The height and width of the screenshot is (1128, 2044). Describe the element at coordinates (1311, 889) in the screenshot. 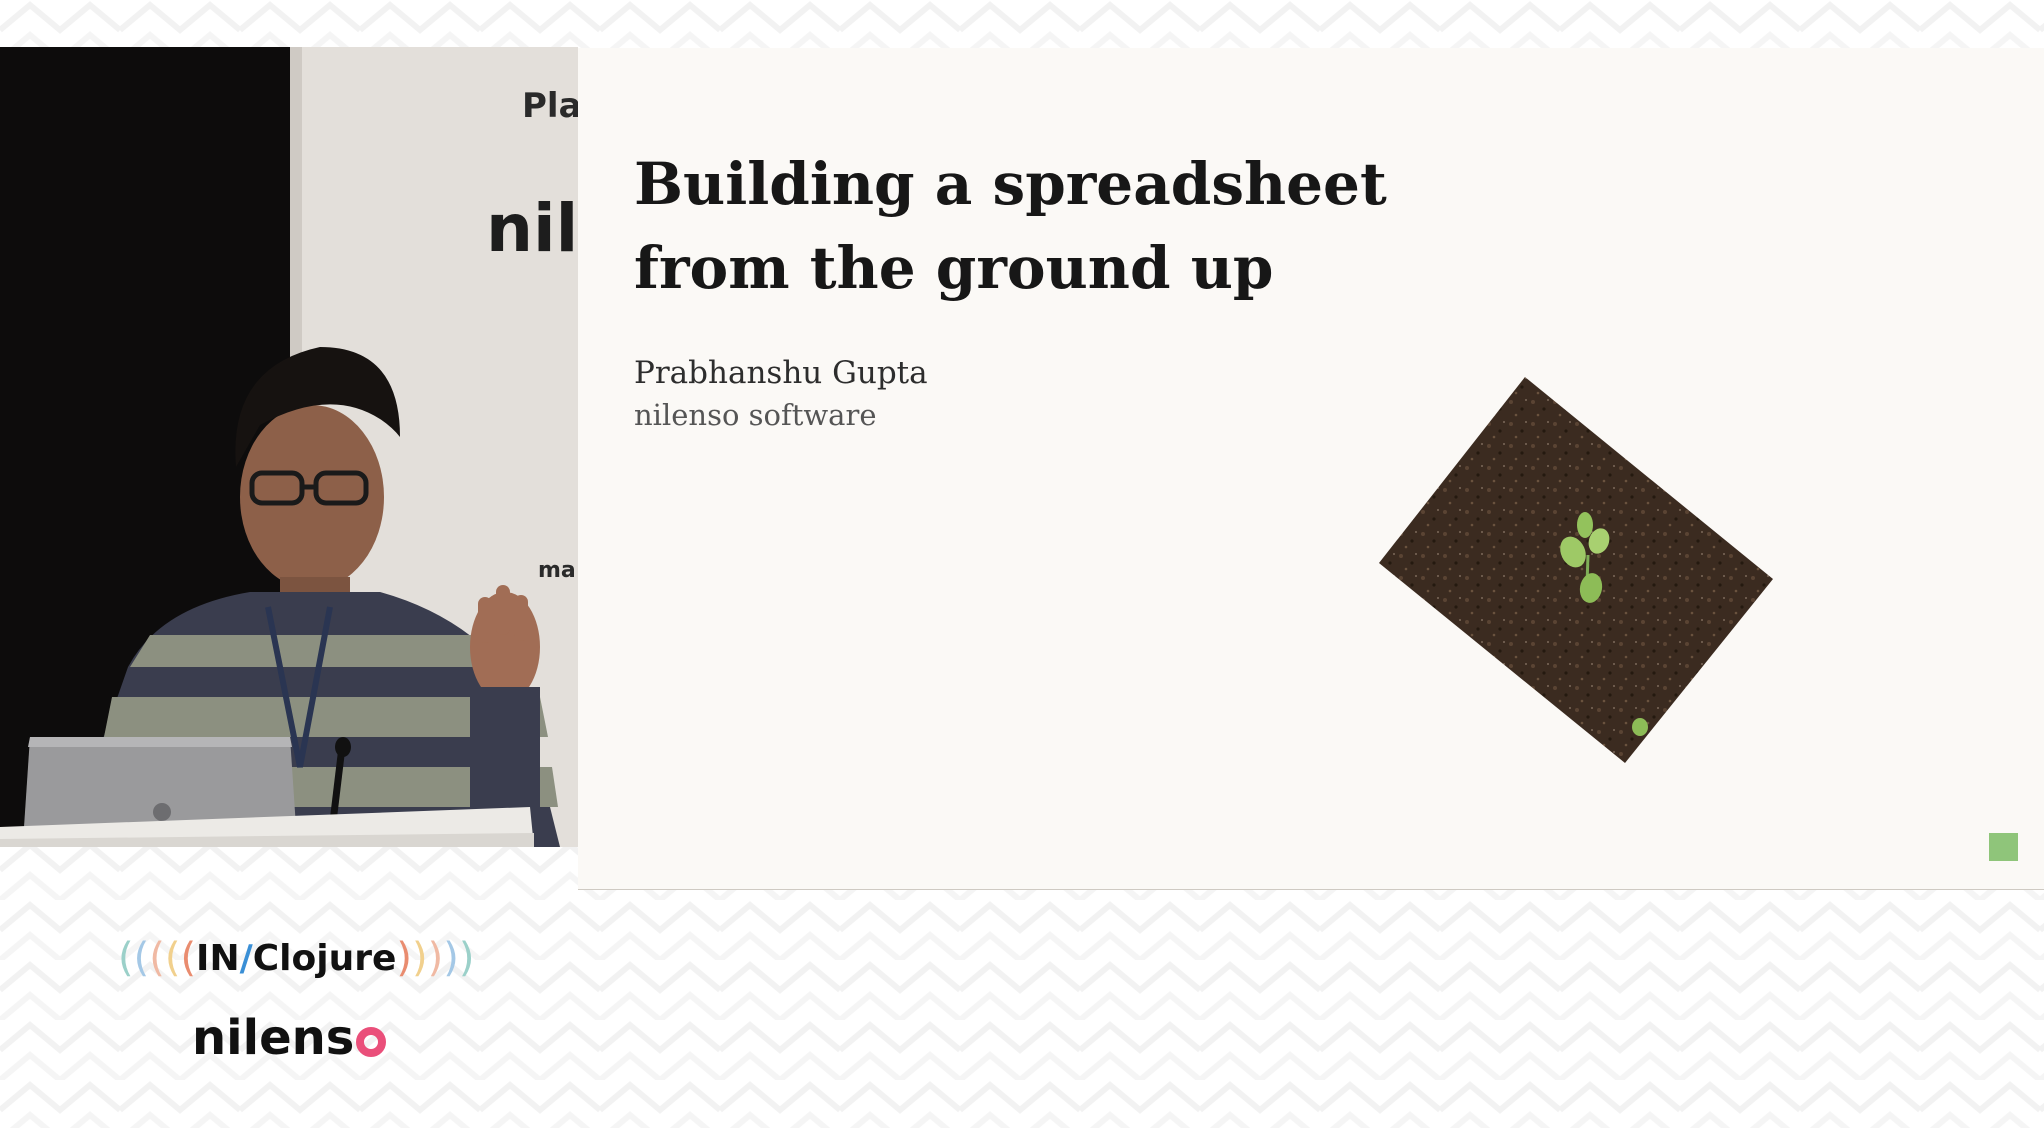

I see `slide-divider` at that location.